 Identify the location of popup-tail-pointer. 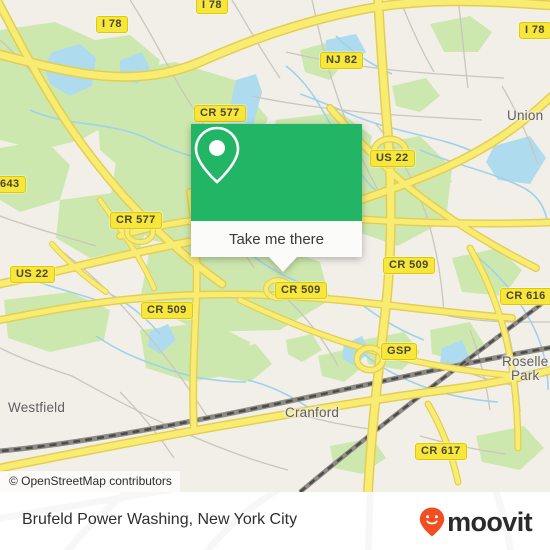
(283, 264).